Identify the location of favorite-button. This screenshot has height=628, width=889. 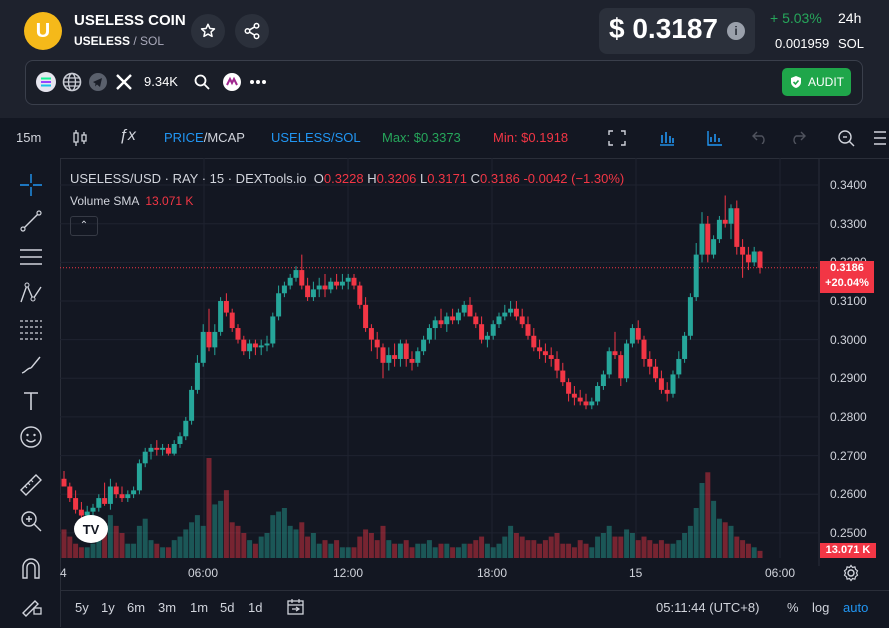
(208, 31).